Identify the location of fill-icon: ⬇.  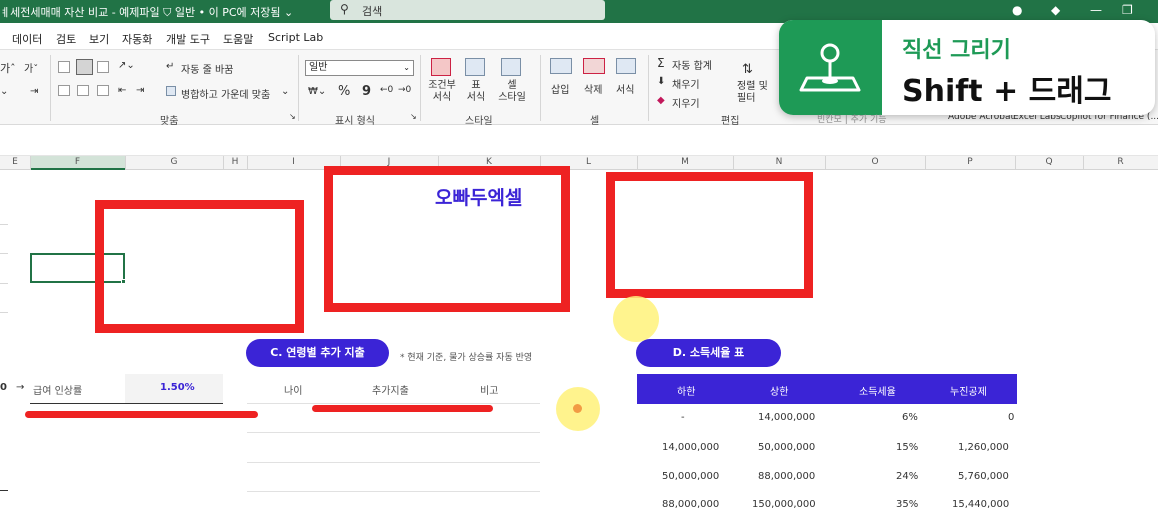
(661, 81).